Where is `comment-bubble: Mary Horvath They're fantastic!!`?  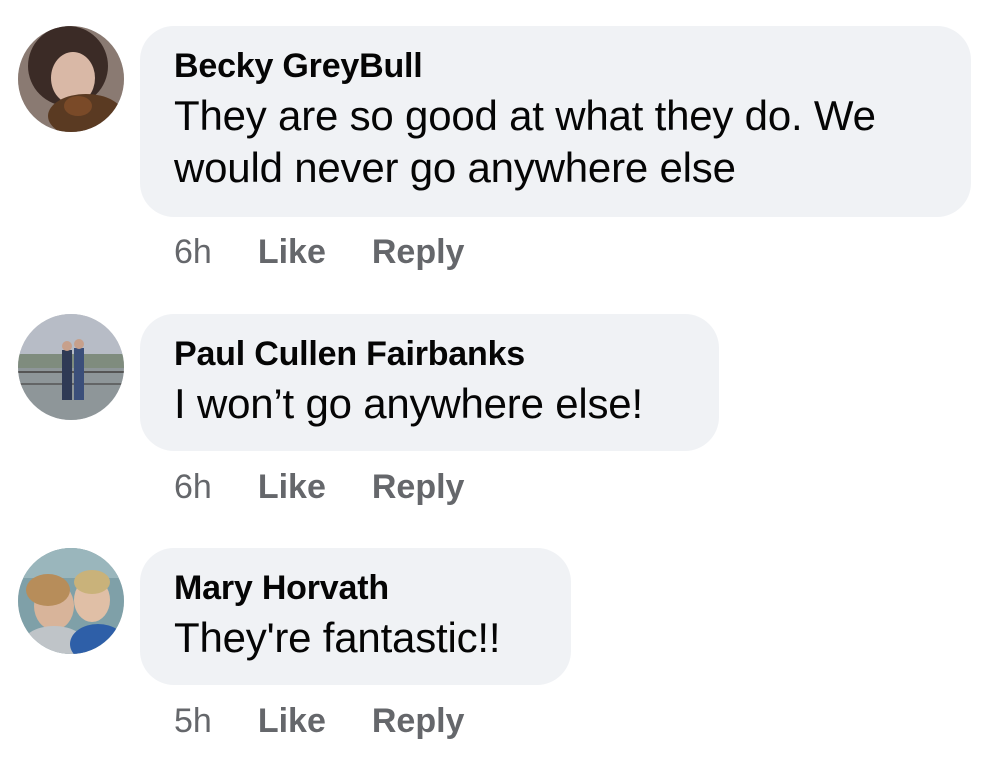 comment-bubble: Mary Horvath They're fantastic!! is located at coordinates (355, 616).